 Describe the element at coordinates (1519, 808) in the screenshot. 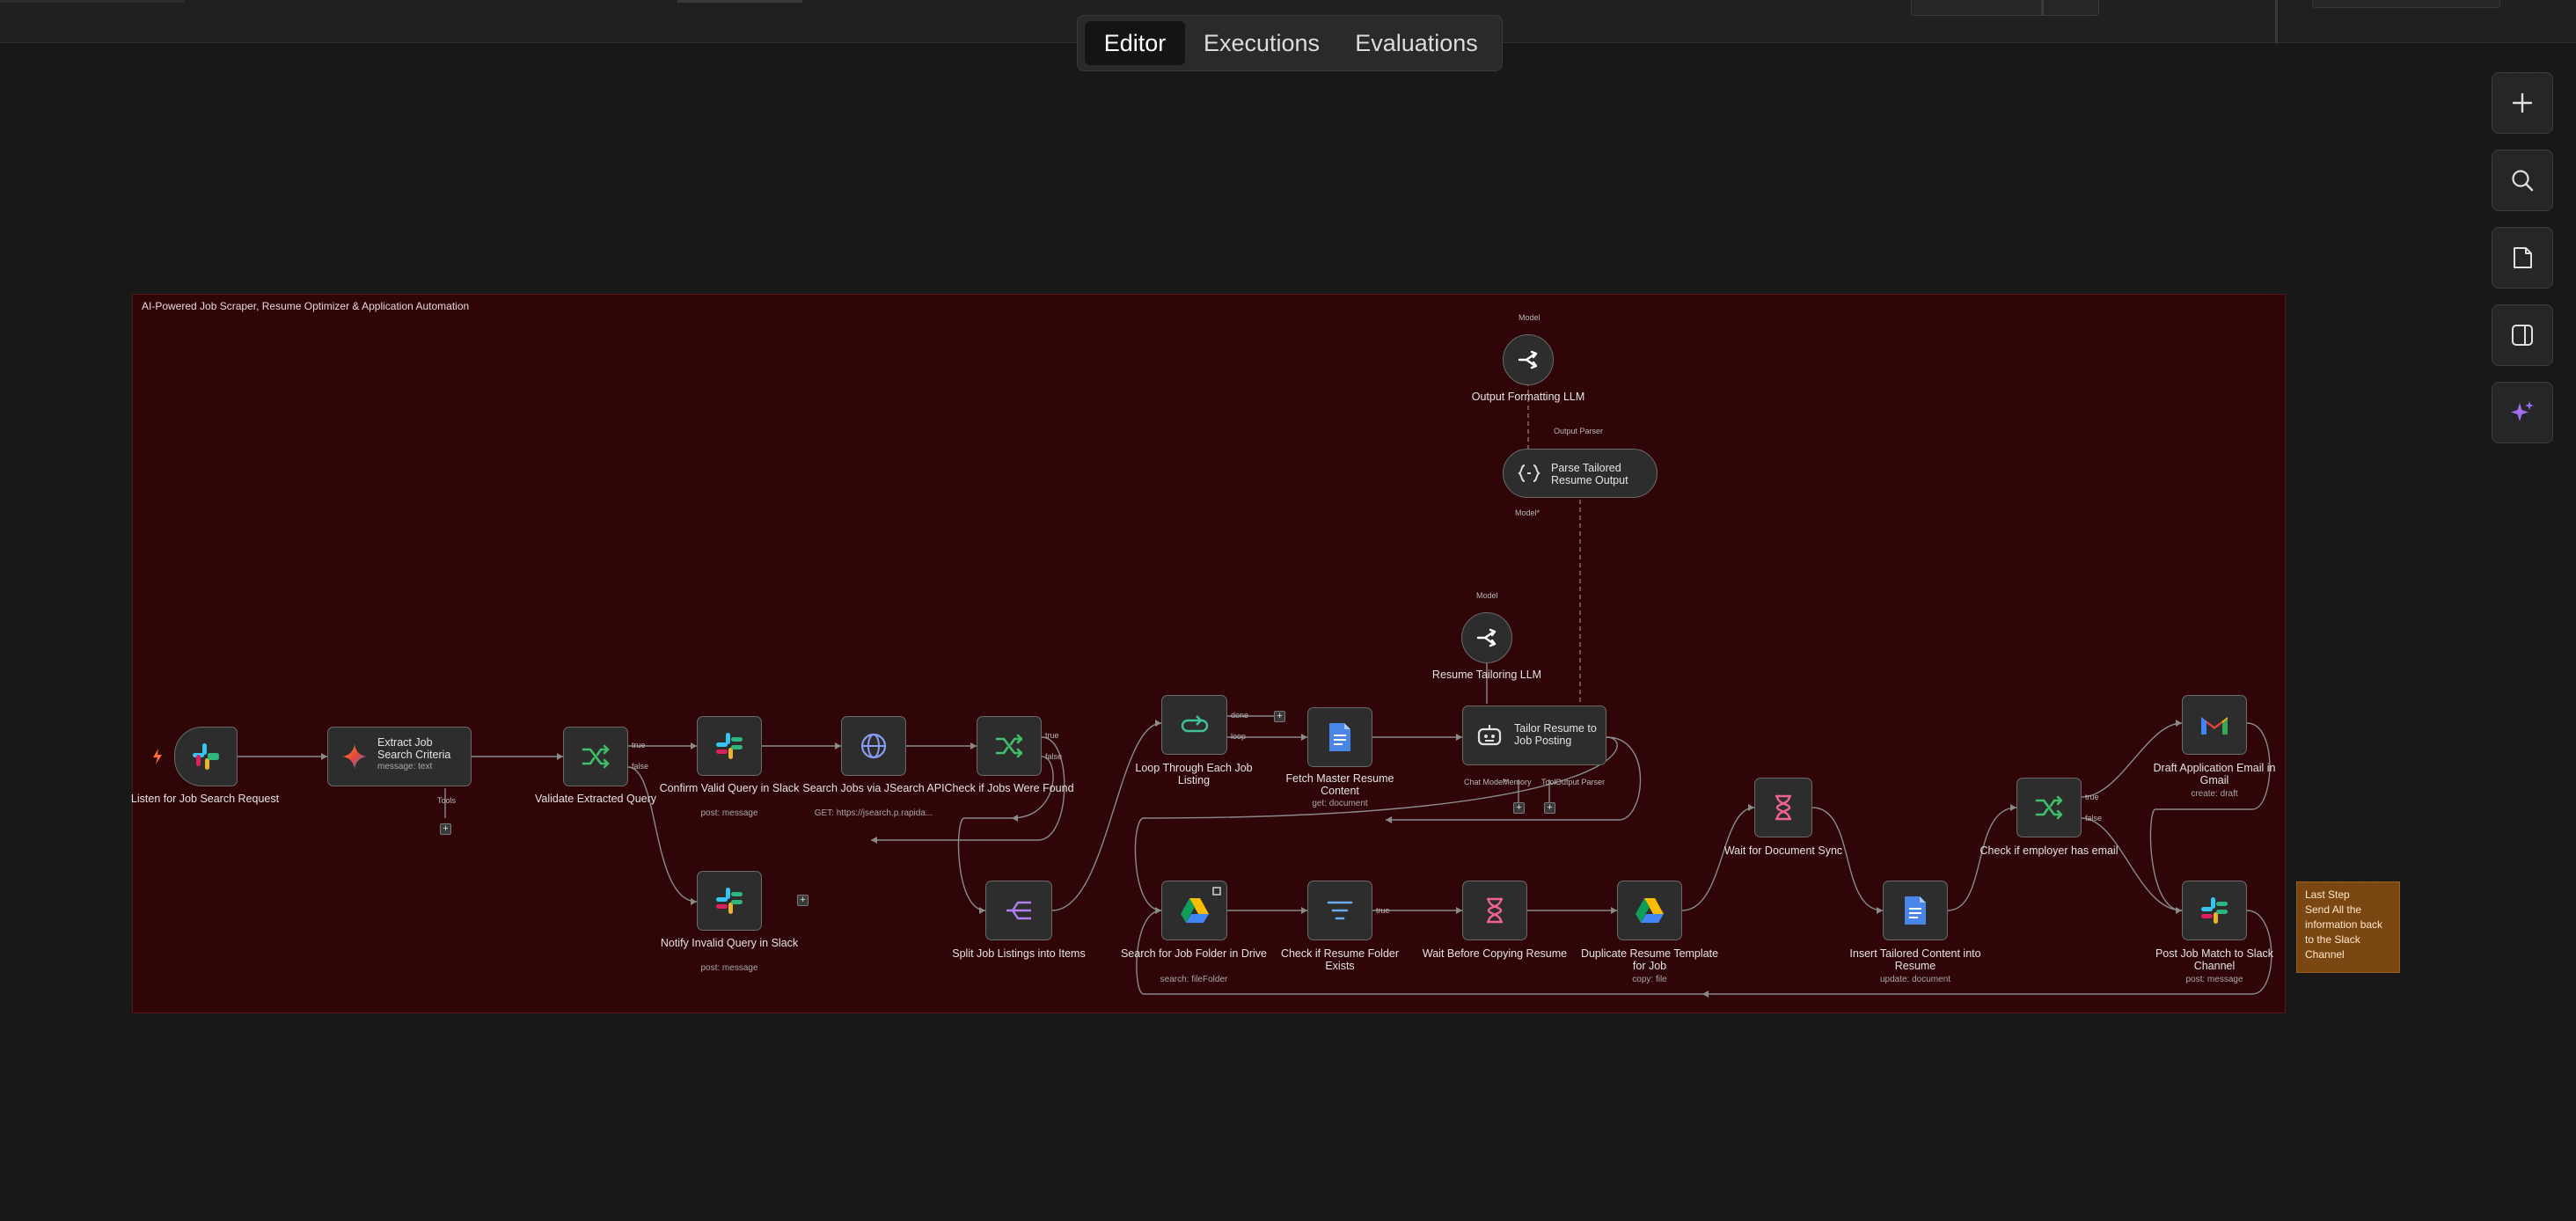

I see `add-memory-button: +` at that location.